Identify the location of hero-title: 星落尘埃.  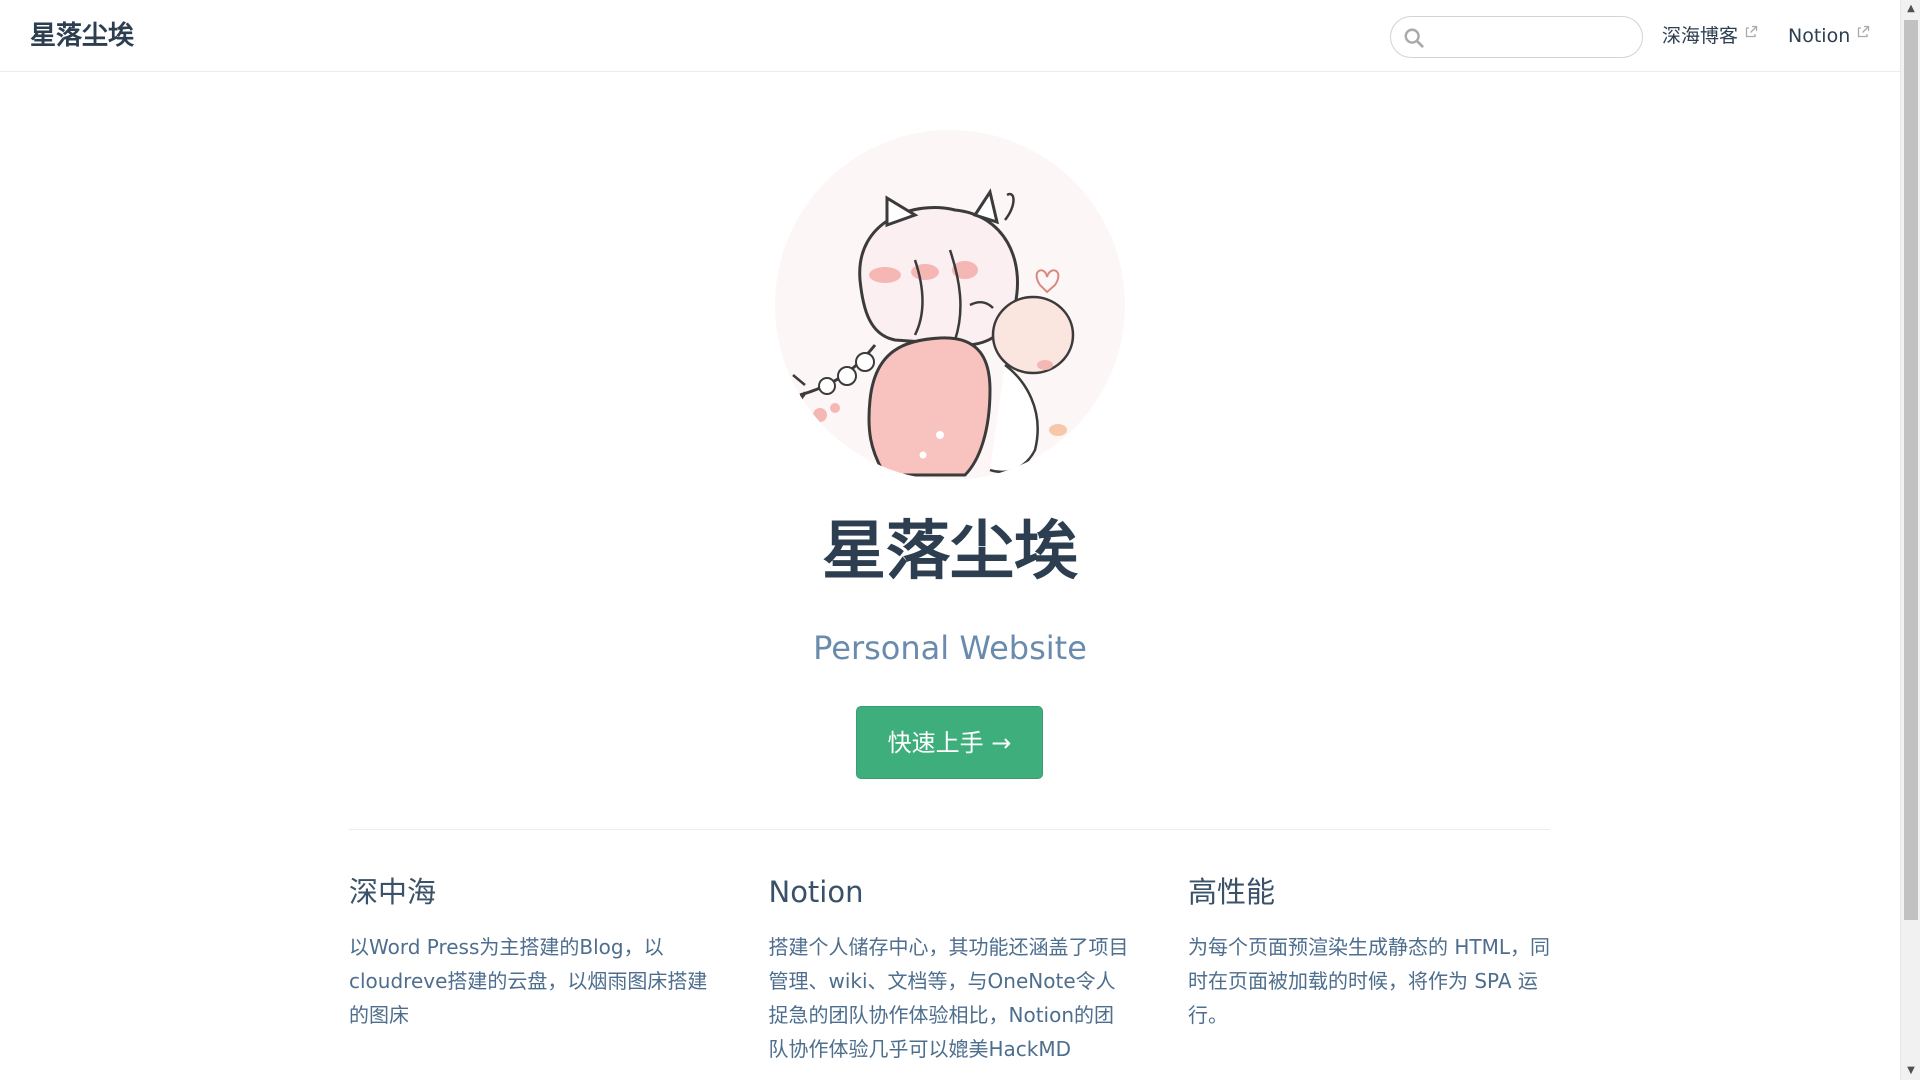
(950, 552).